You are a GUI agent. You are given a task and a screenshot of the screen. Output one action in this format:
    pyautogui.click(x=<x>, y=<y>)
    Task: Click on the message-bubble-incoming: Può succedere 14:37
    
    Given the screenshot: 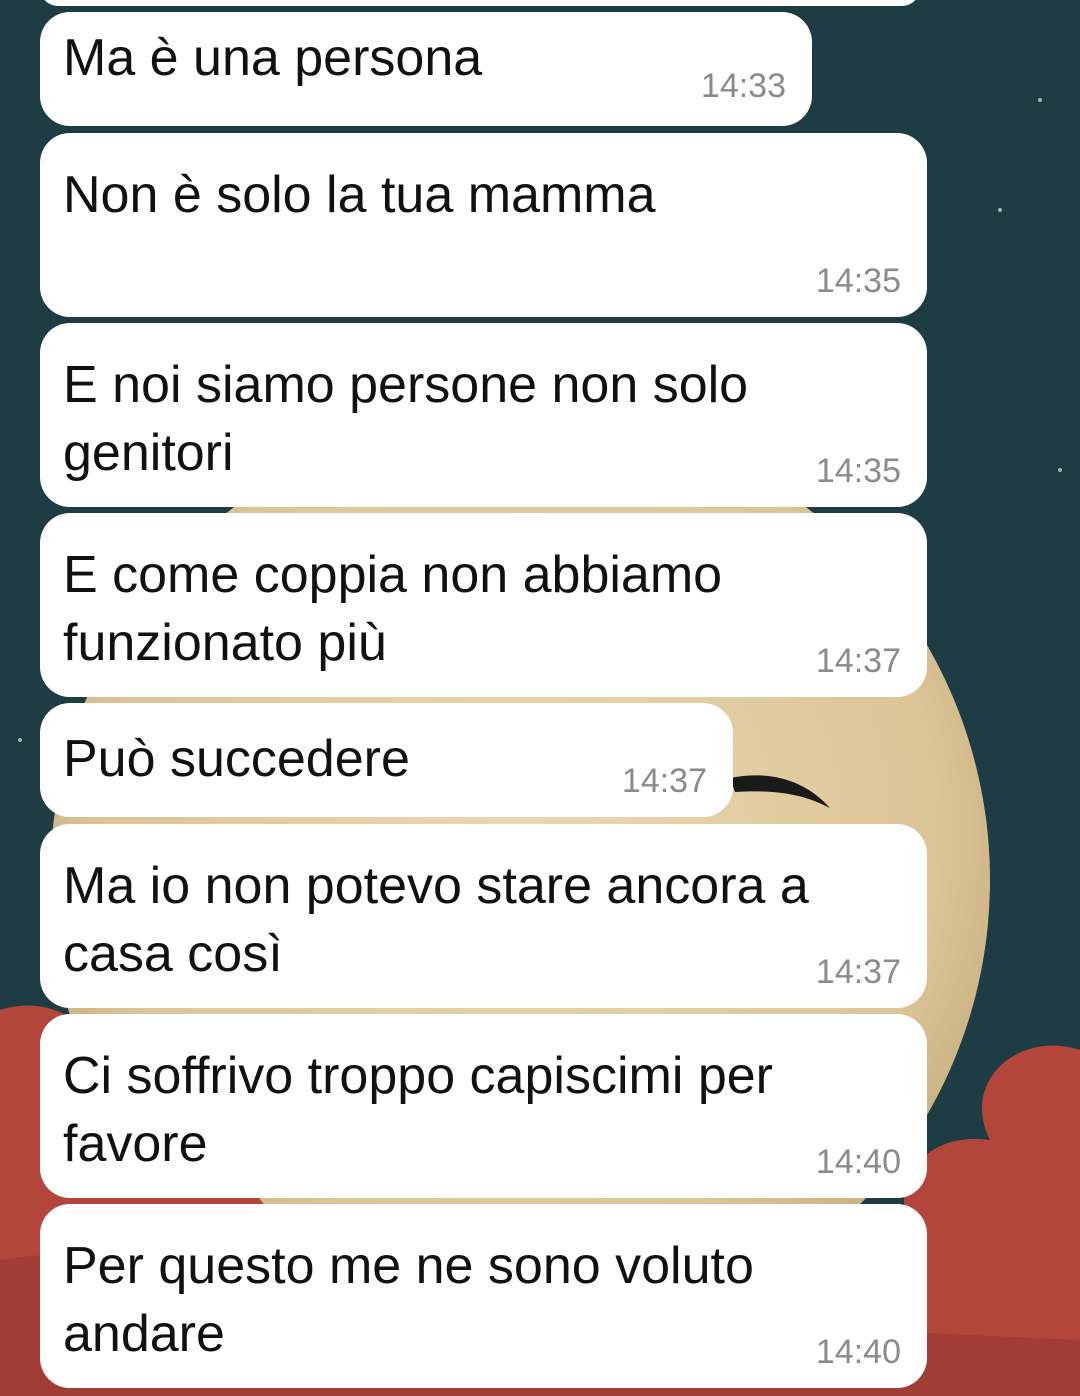 What is the action you would take?
    pyautogui.click(x=386, y=760)
    